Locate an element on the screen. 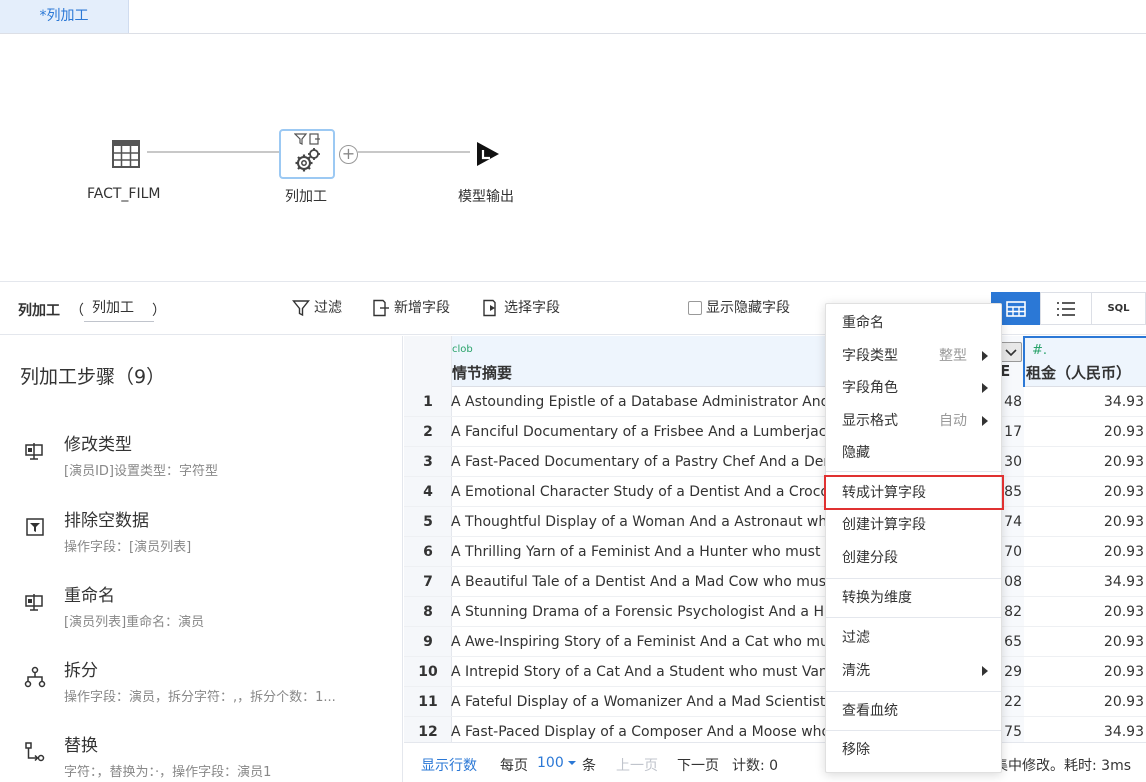 The height and width of the screenshot is (782, 1146). chevron-down-icon is located at coordinates (1011, 353).